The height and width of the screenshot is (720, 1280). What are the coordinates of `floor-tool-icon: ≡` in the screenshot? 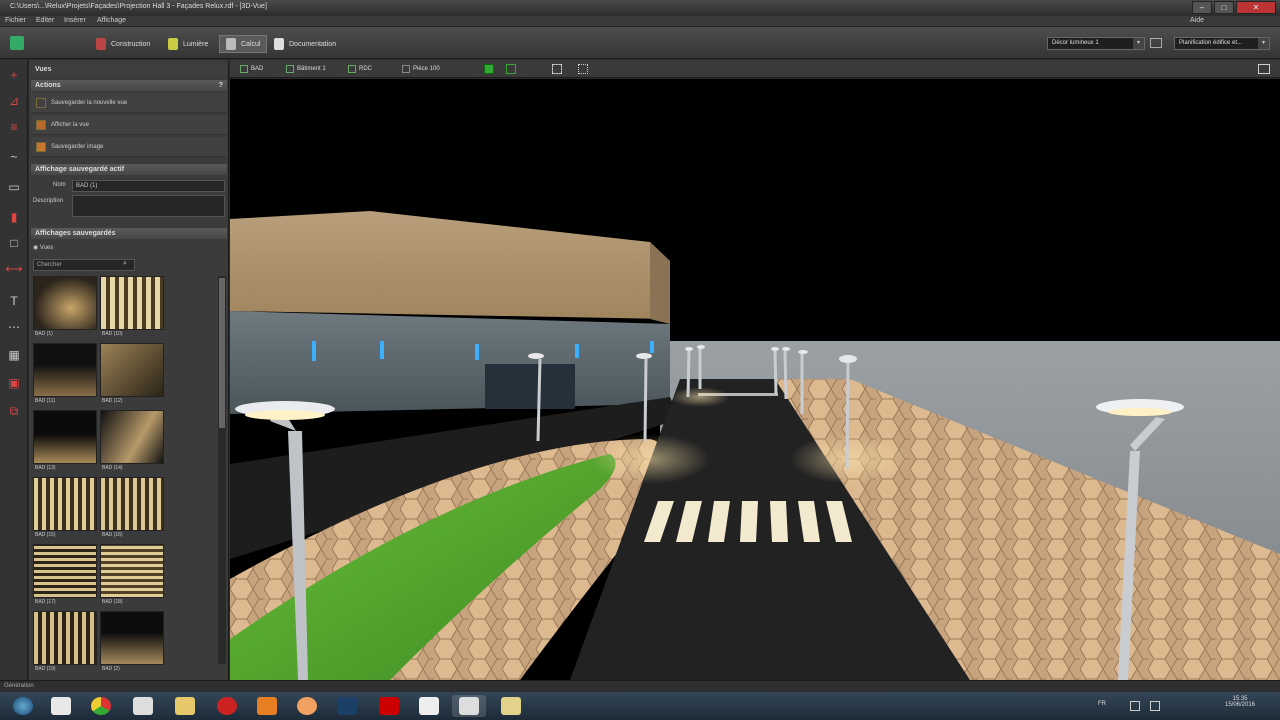 It's located at (14, 127).